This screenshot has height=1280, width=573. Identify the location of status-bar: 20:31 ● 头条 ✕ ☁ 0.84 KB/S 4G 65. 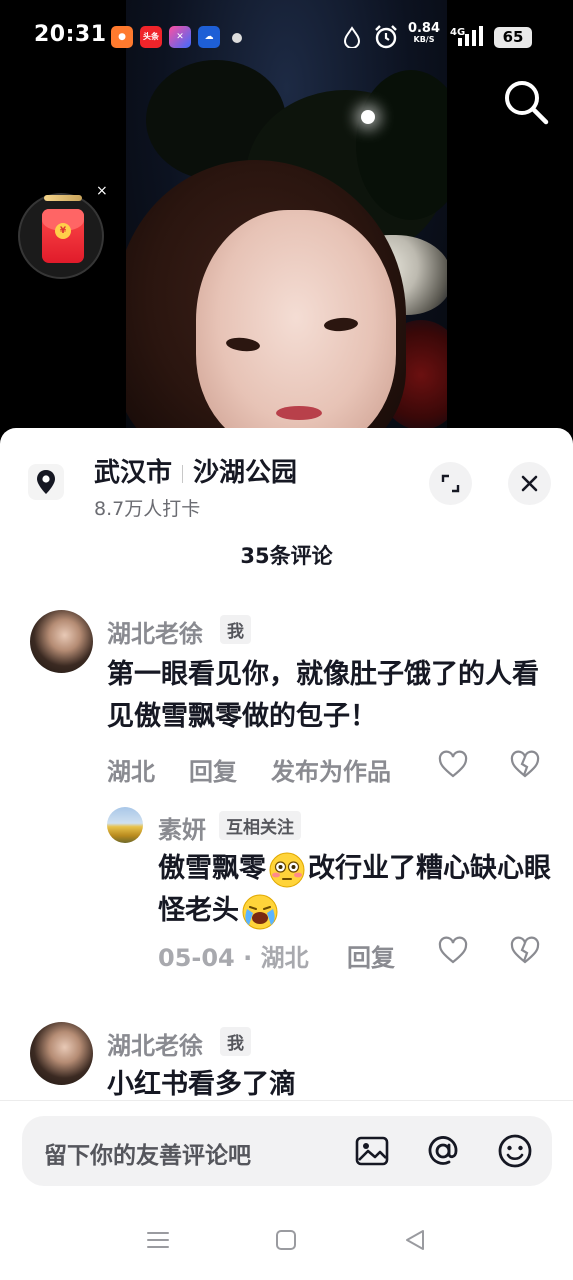
(286, 36).